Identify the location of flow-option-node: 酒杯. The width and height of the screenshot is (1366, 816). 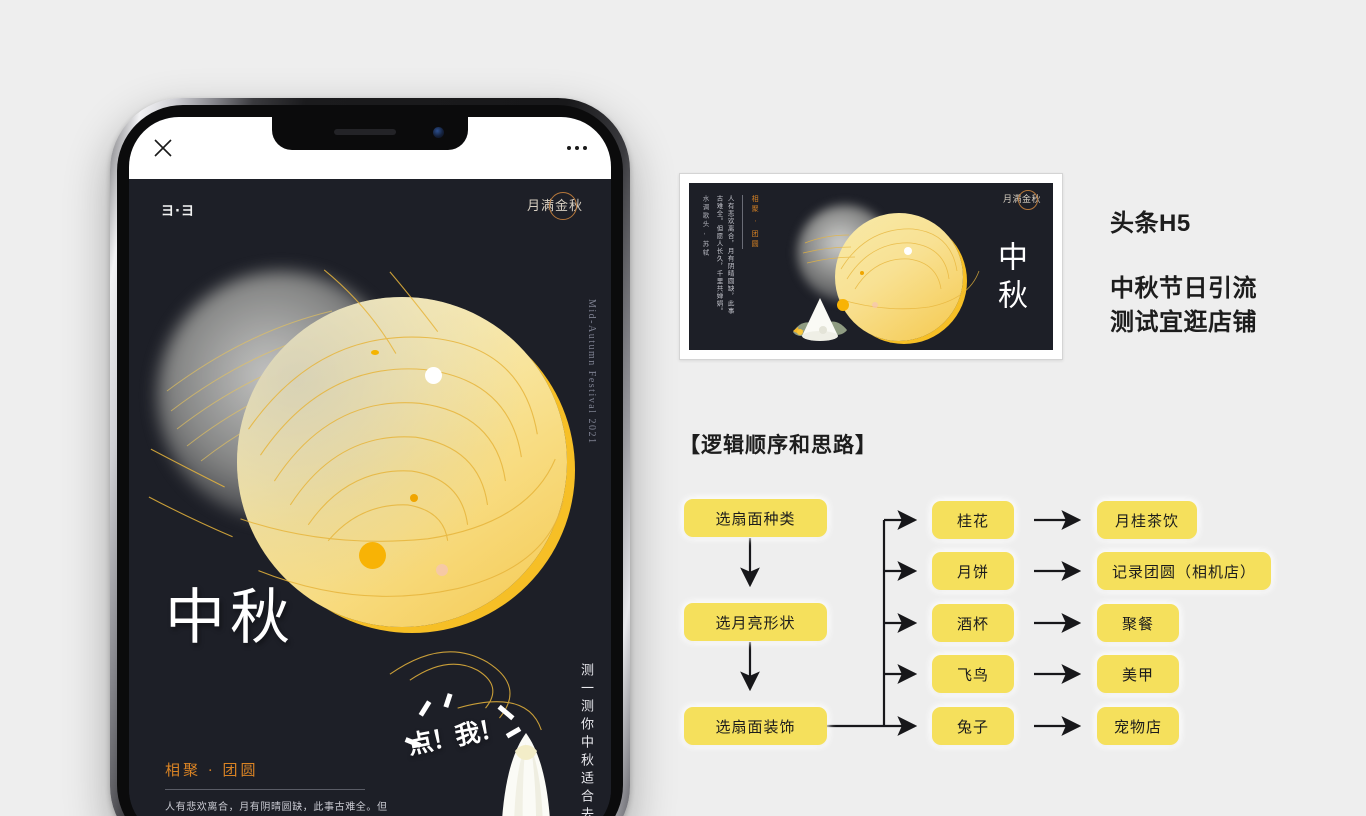
(973, 623).